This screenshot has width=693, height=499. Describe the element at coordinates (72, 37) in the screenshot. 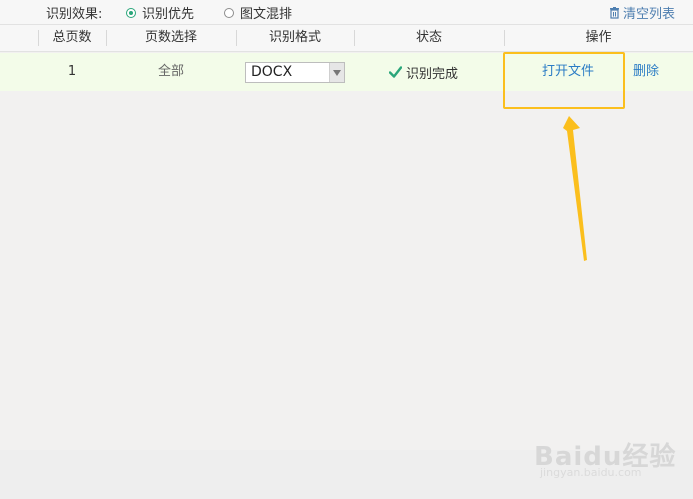

I see `header-total-pages: 总页数` at that location.